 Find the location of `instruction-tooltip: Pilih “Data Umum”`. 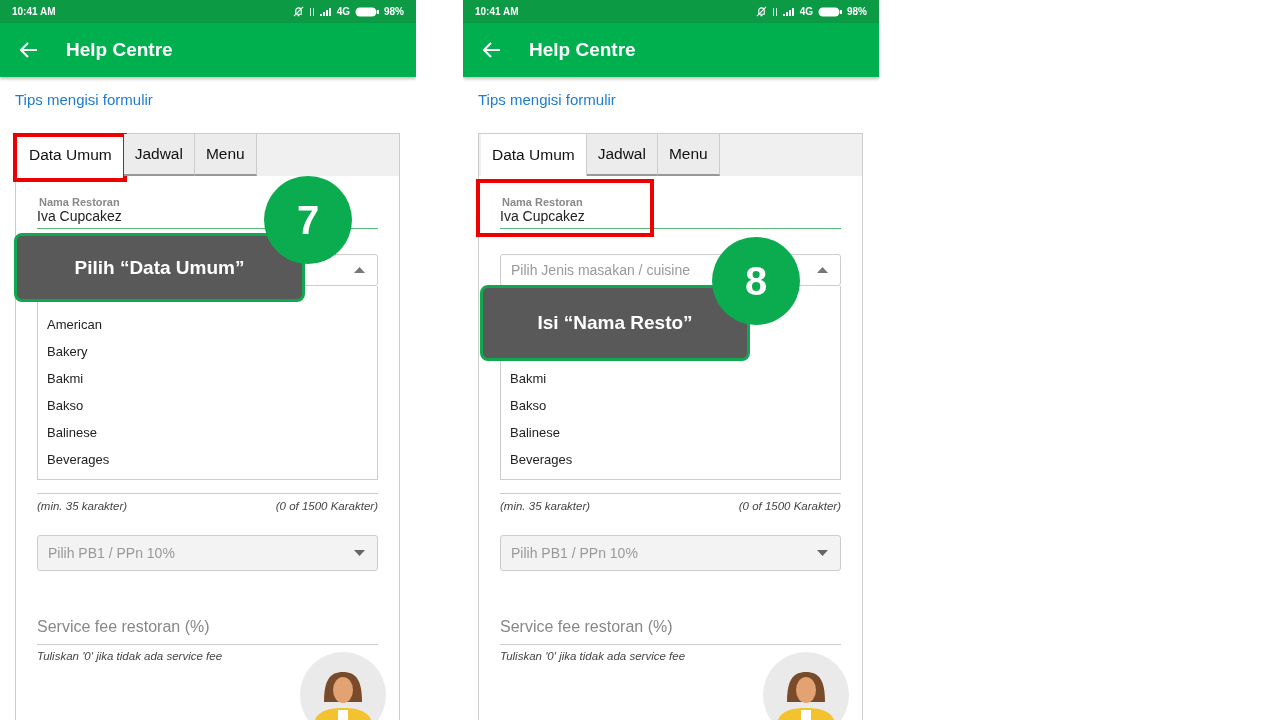

instruction-tooltip: Pilih “Data Umum” is located at coordinates (159, 267).